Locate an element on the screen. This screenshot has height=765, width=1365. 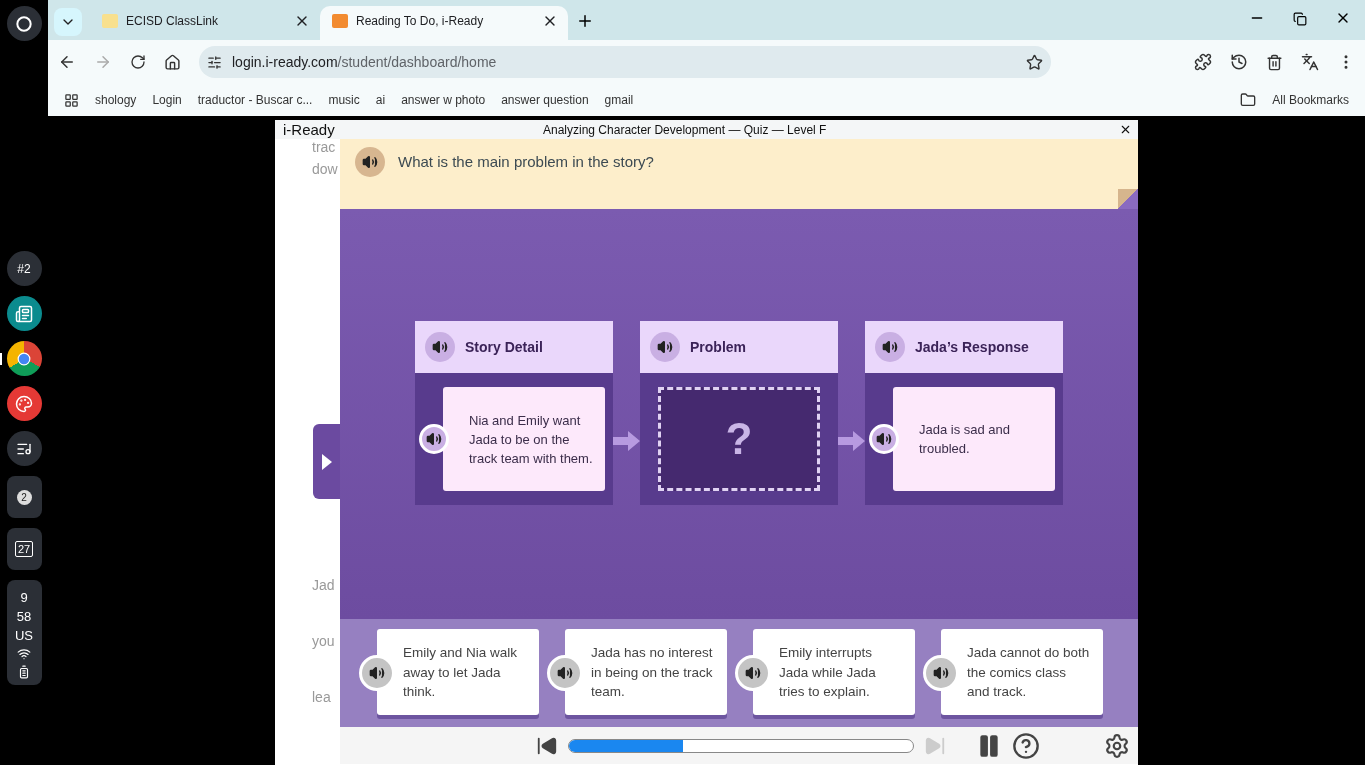
question-text: What is the main problem in the story? is located at coordinates (526, 161).